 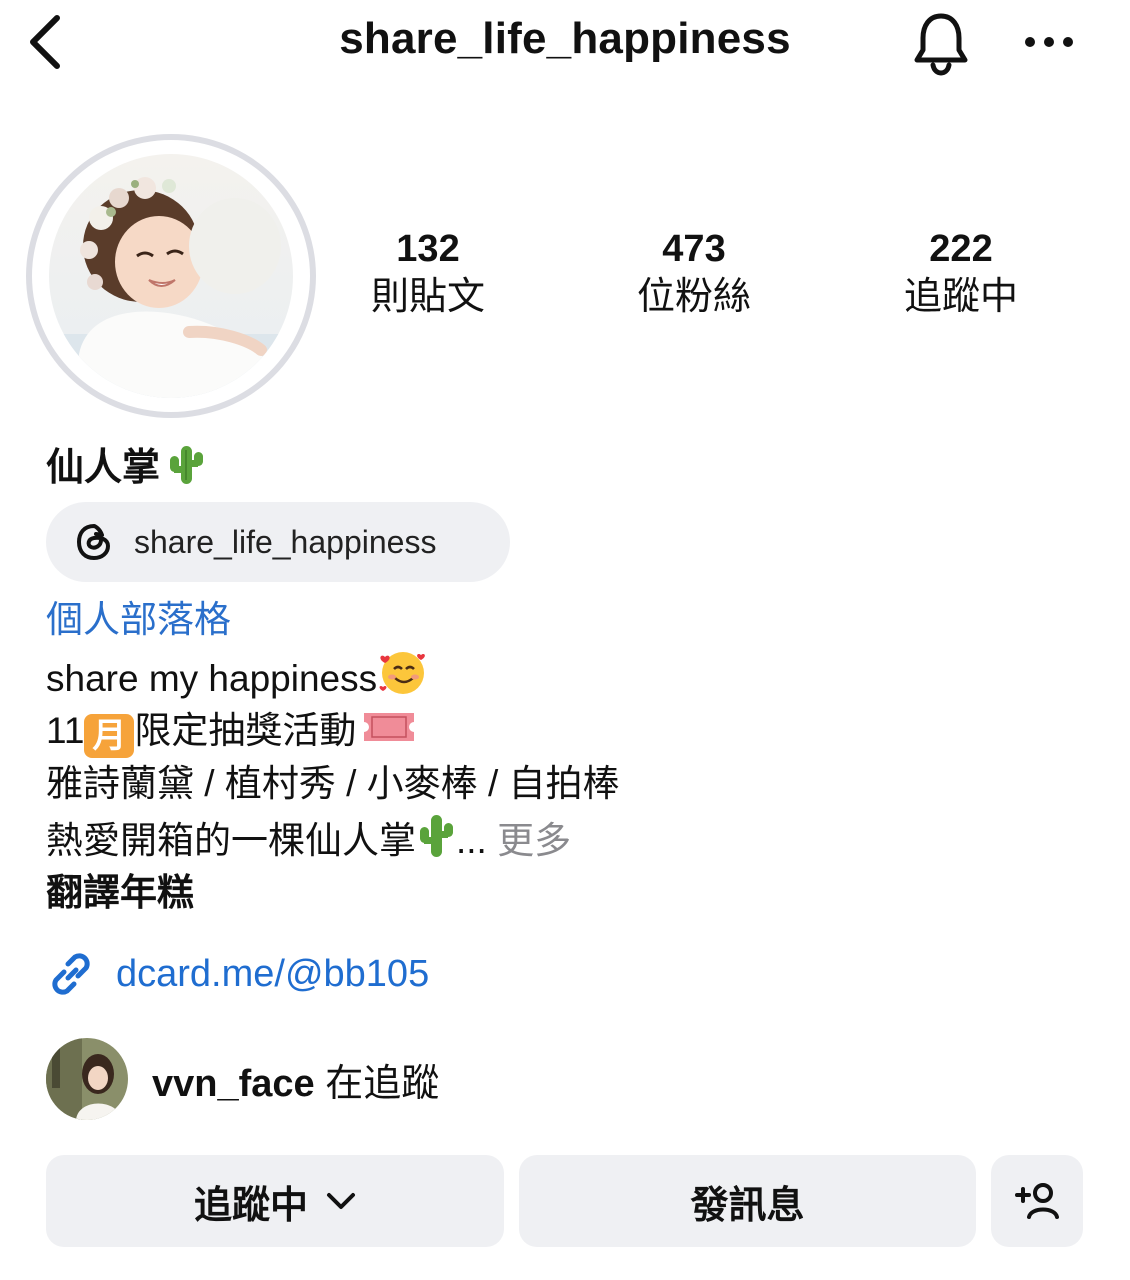 I want to click on notifications-button, so click(x=941, y=43).